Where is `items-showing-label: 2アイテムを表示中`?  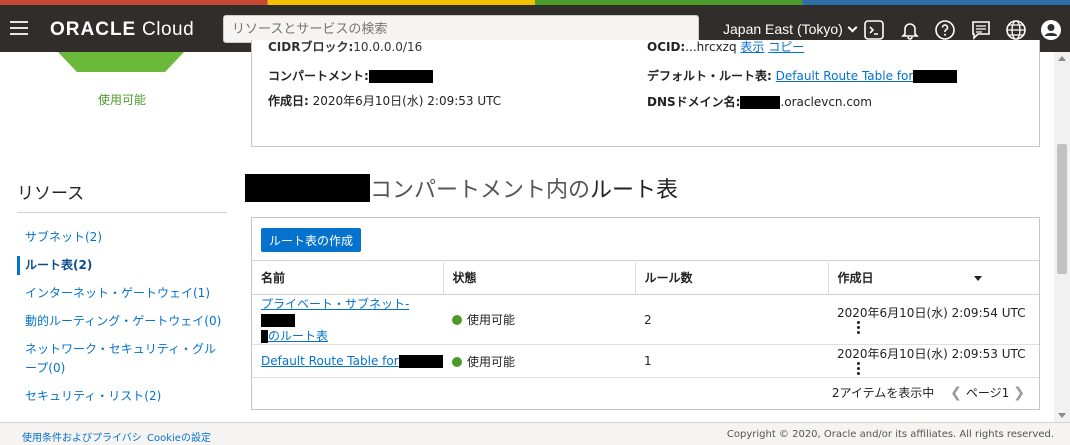 items-showing-label: 2アイテムを表示中 is located at coordinates (883, 393).